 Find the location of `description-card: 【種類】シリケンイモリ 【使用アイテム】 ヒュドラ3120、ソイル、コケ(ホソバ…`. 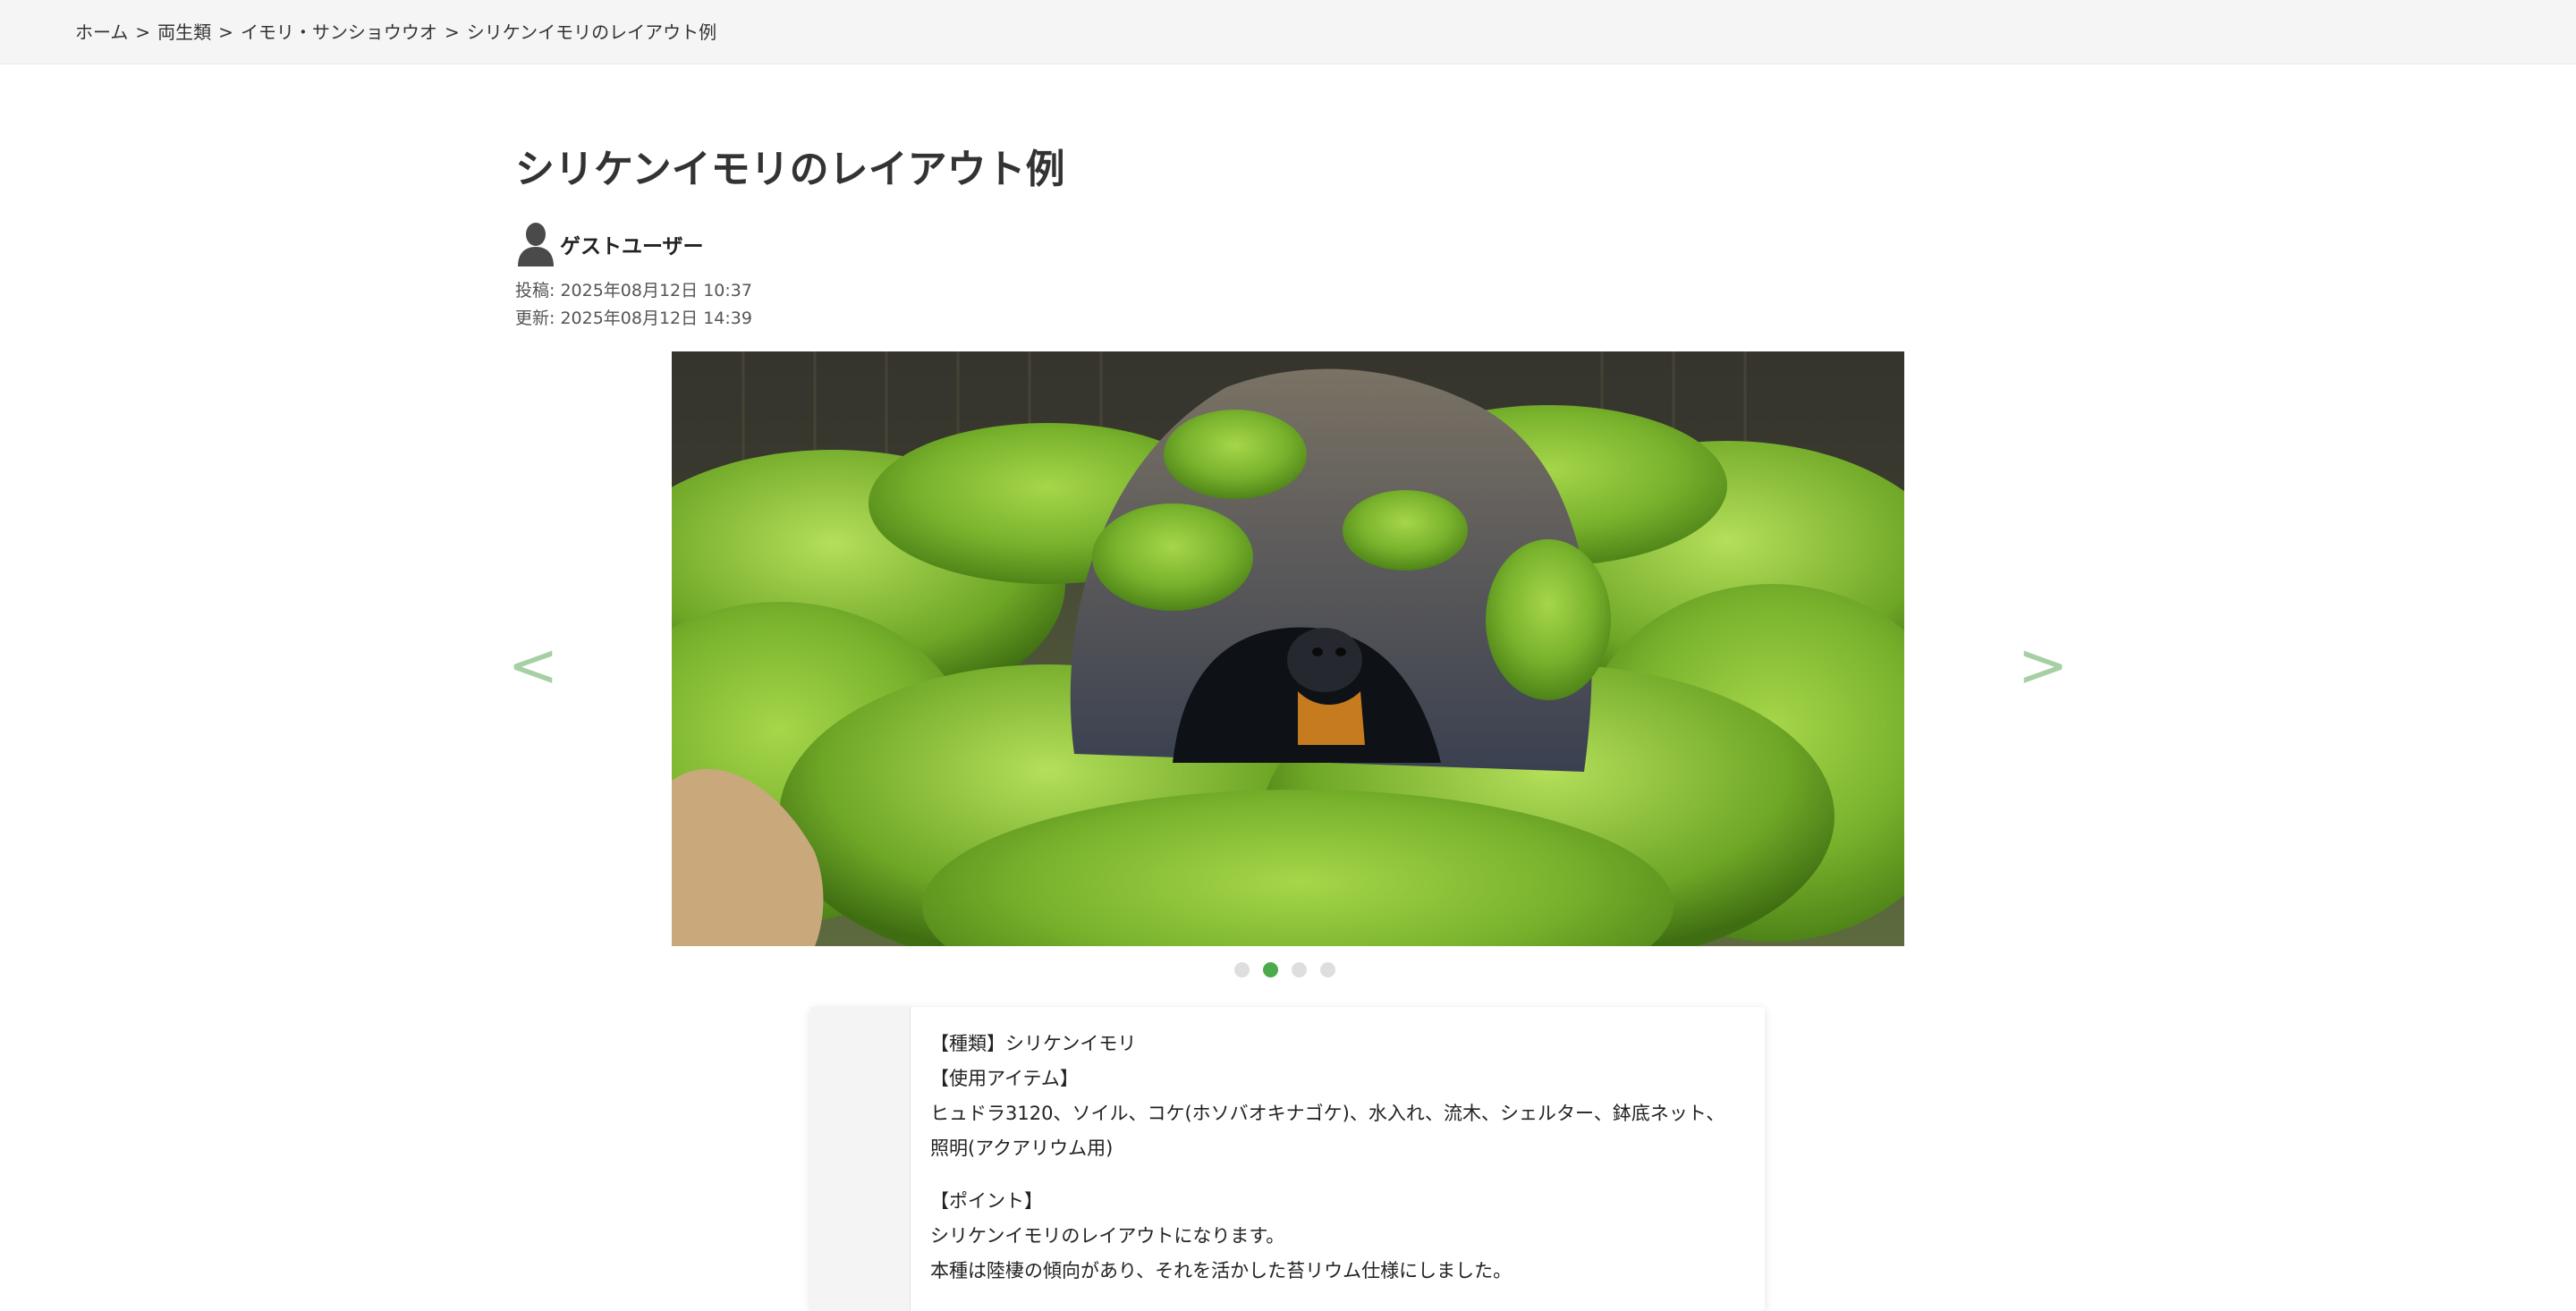

description-card: 【種類】シリケンイモリ 【使用アイテム】 ヒュドラ3120、ソイル、コケ(ホソバ… is located at coordinates (1287, 1159).